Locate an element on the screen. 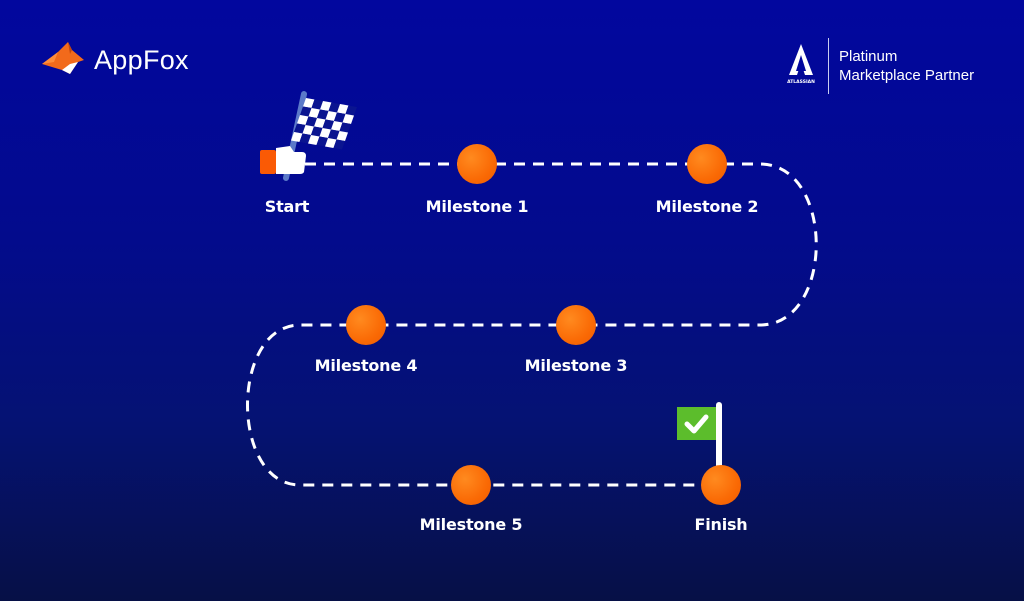 Image resolution: width=1024 pixels, height=601 pixels. milestone-2-marker is located at coordinates (707, 164).